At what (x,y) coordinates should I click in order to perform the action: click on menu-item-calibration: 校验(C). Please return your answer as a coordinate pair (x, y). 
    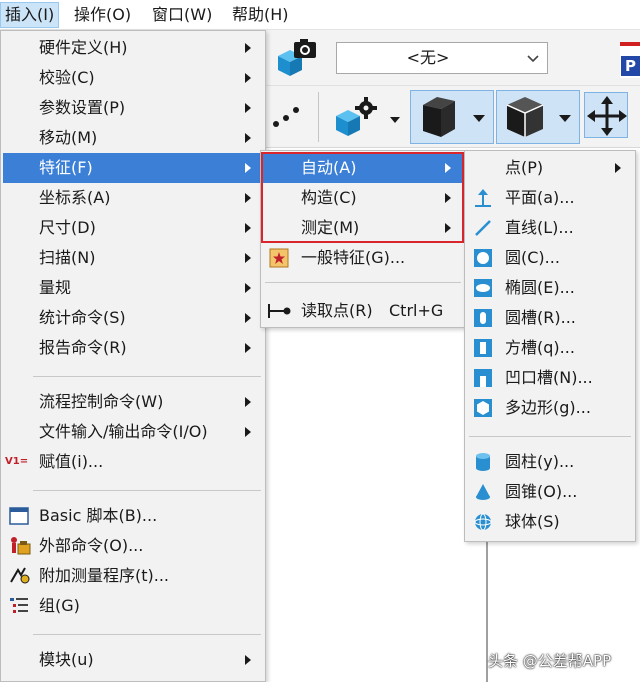
    Looking at the image, I should click on (133, 78).